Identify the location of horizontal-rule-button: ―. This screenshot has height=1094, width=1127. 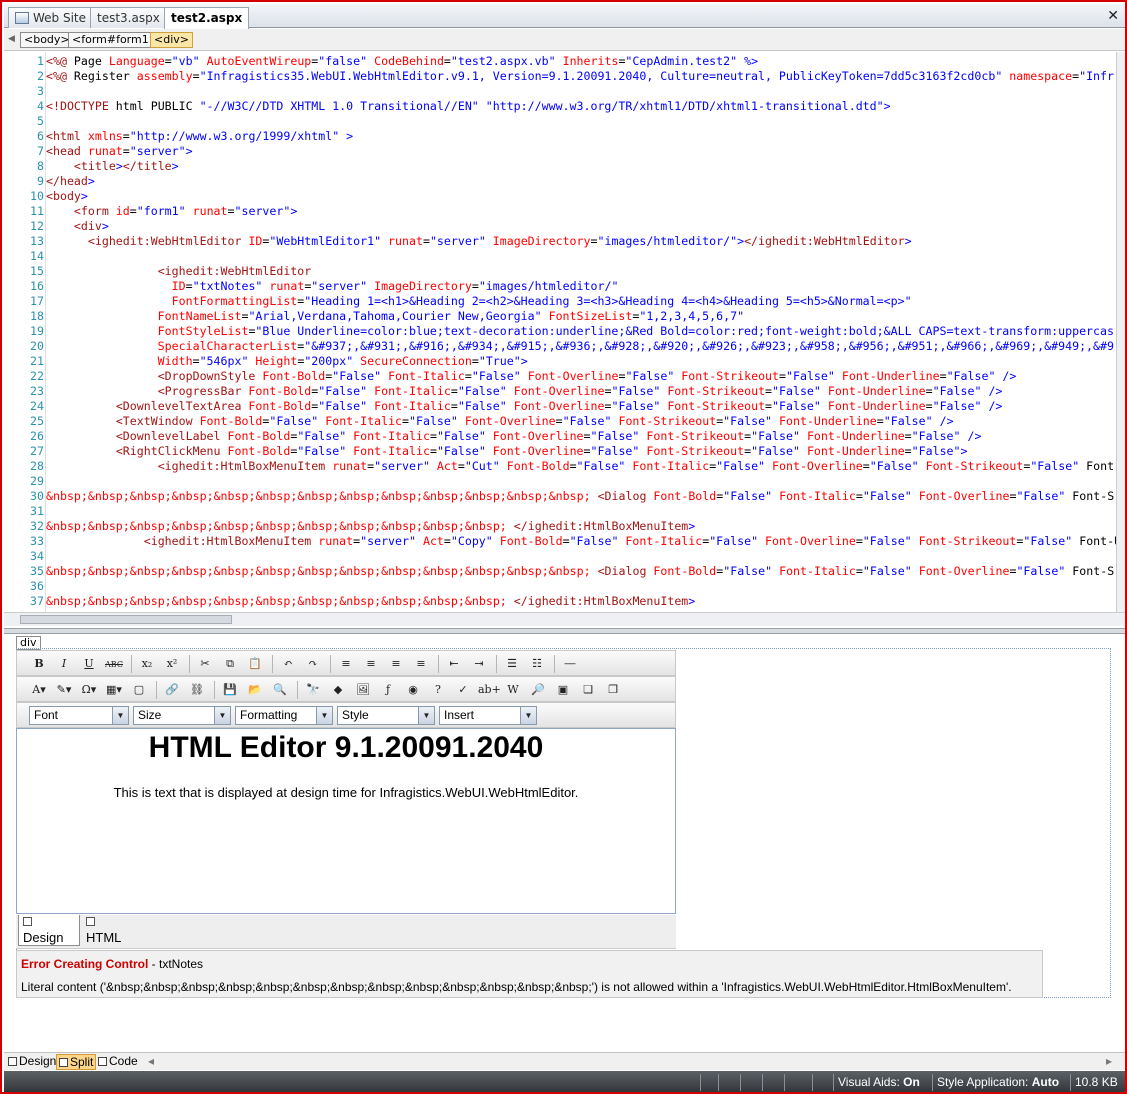
(570, 664).